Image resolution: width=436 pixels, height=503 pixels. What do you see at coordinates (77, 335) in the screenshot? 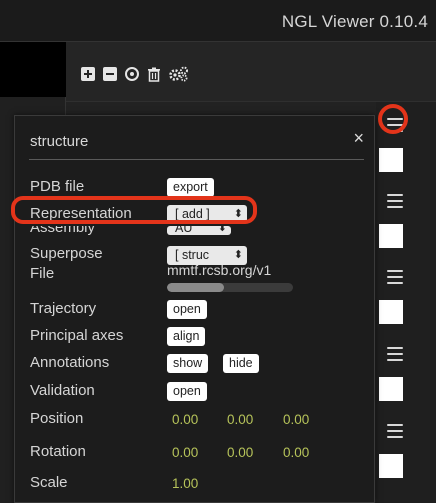
I see `principal-axes-label: Principal axes` at bounding box center [77, 335].